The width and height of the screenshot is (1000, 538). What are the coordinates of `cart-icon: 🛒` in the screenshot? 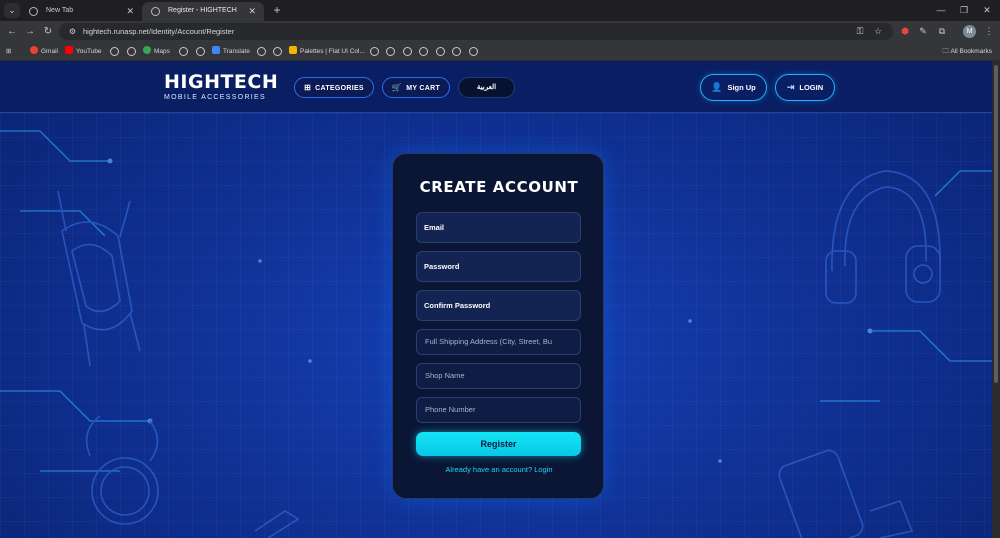 It's located at (397, 87).